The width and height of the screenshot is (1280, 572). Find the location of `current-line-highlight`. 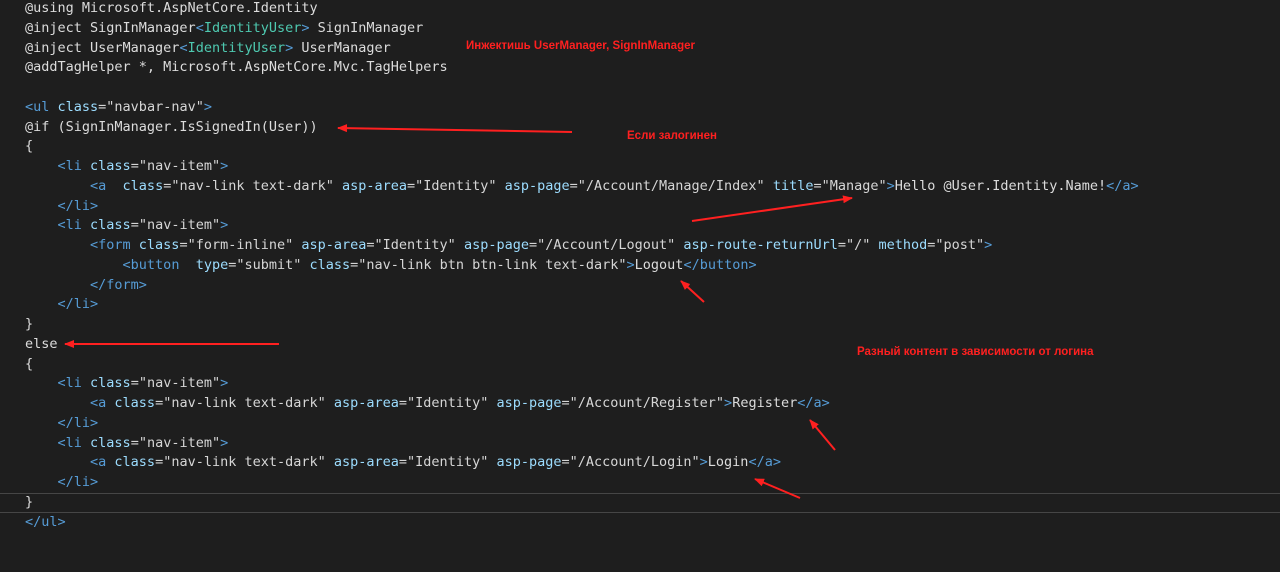

current-line-highlight is located at coordinates (640, 503).